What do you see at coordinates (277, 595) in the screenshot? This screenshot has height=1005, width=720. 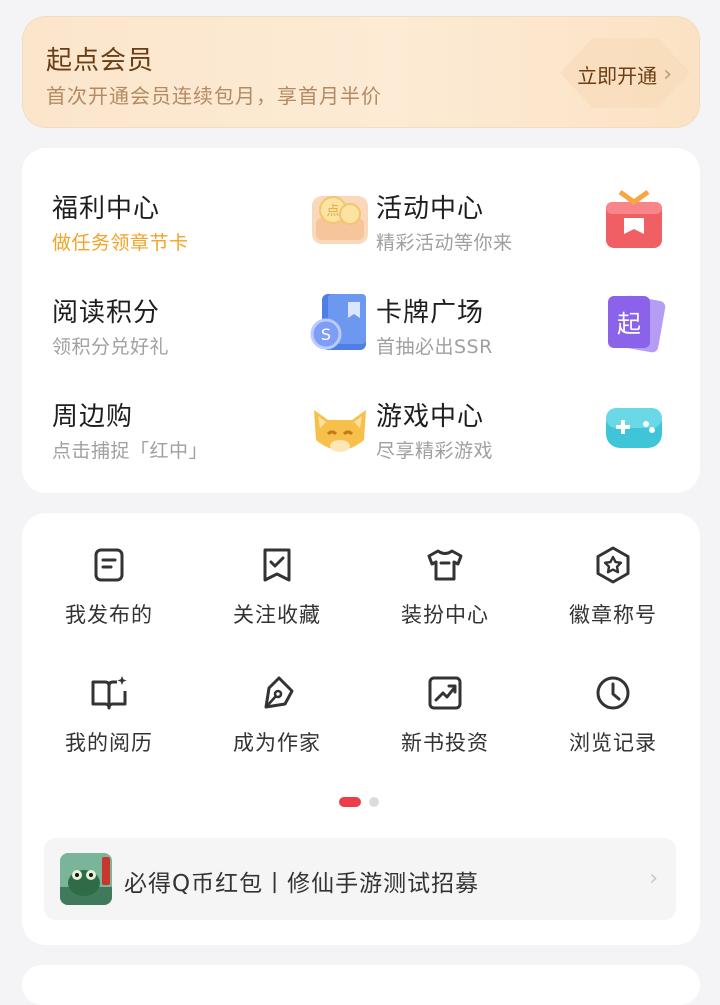 I see `grid-item-follow-favorites: 关注收藏` at bounding box center [277, 595].